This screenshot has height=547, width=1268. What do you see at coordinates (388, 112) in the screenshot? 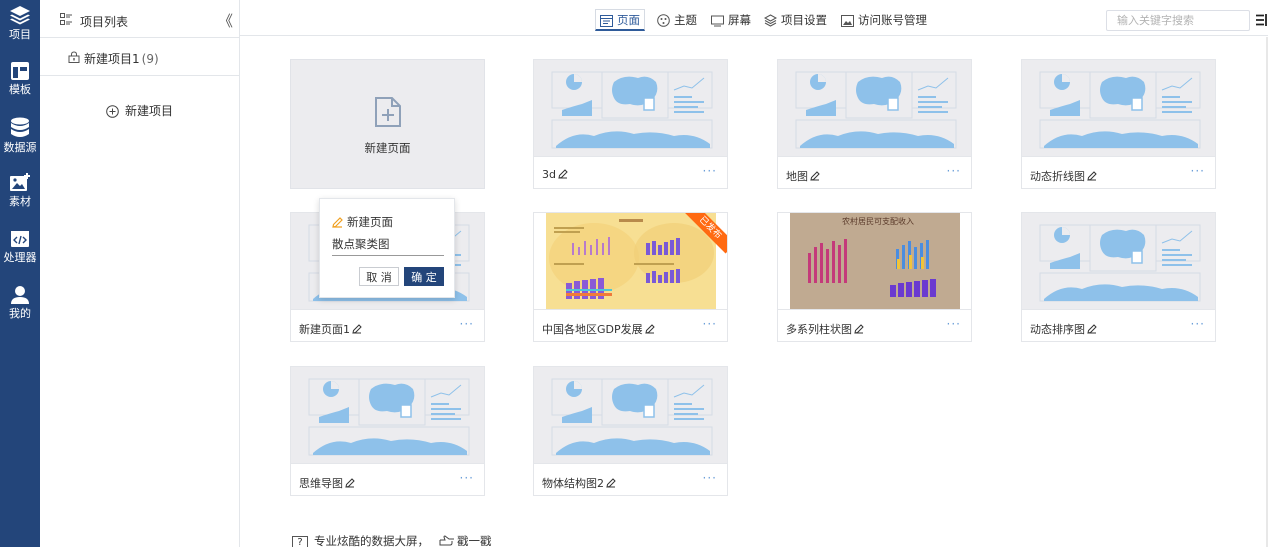
I see `new-file-icon` at bounding box center [388, 112].